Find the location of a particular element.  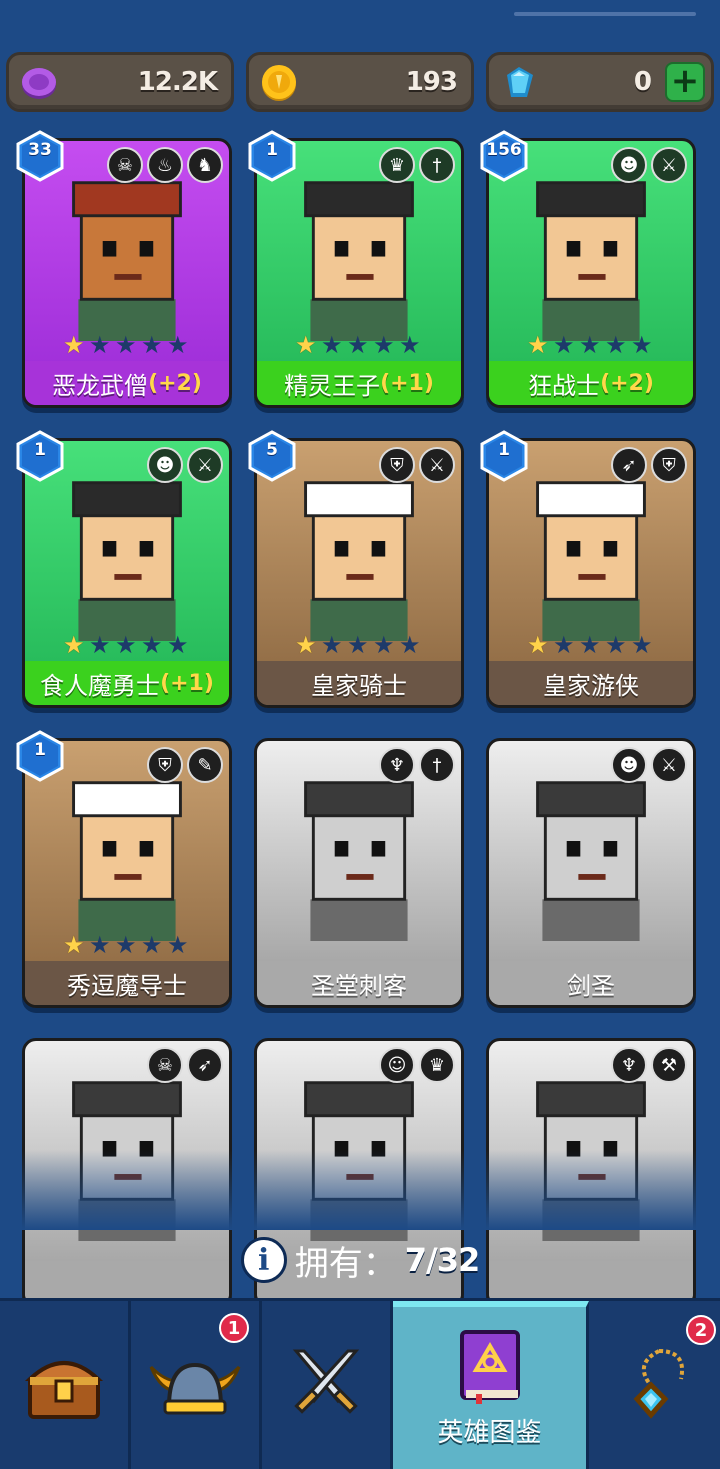

bow-icon: ➶ is located at coordinates (205, 1065).